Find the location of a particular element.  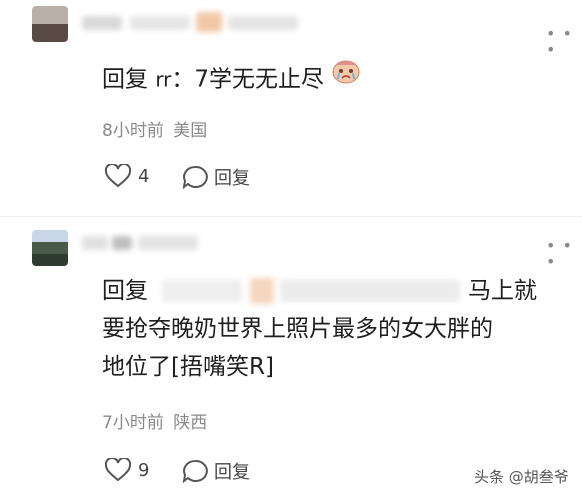

like-button: 9 is located at coordinates (126, 470).